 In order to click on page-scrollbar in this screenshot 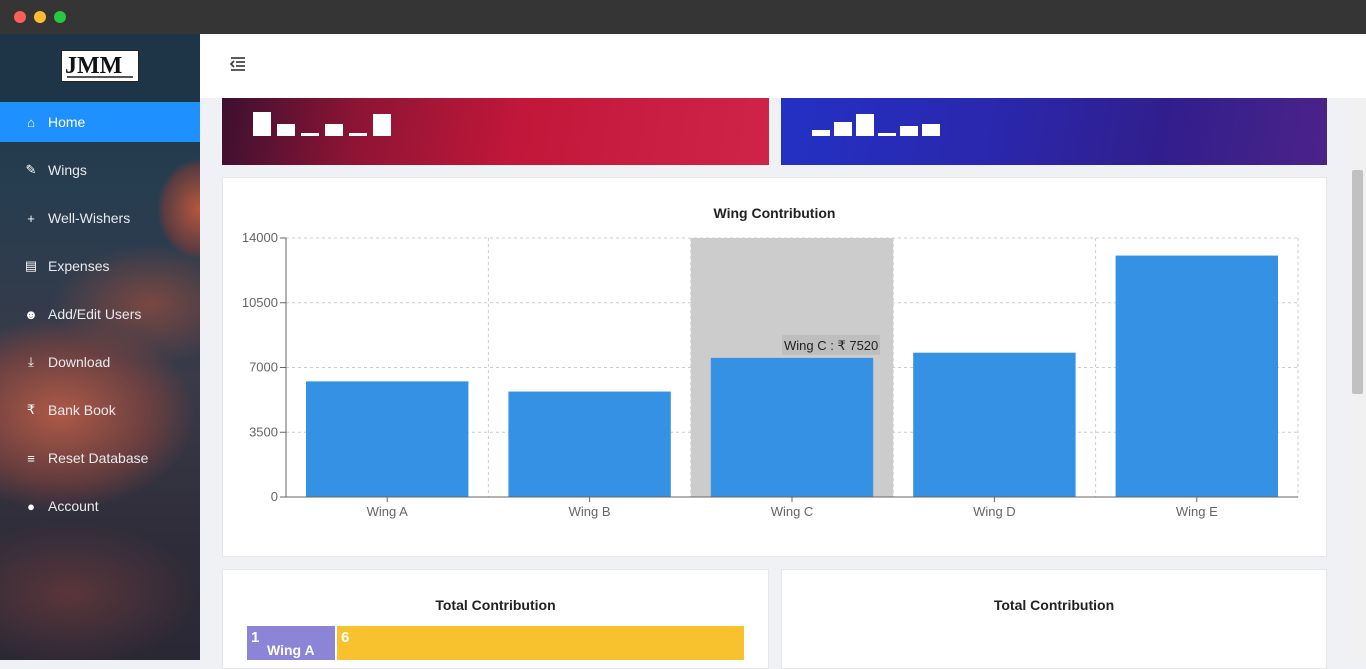, I will do `click(1357, 379)`.